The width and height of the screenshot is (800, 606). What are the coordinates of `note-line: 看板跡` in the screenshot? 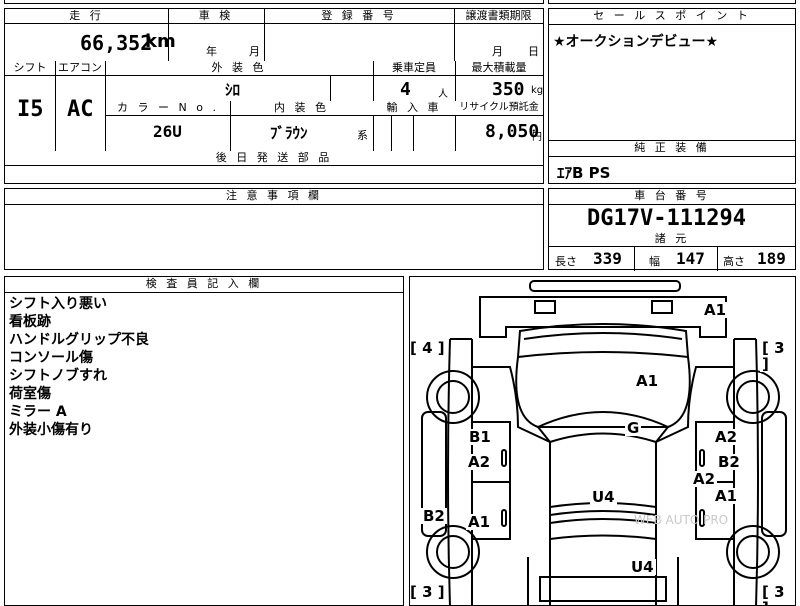 It's located at (30, 322).